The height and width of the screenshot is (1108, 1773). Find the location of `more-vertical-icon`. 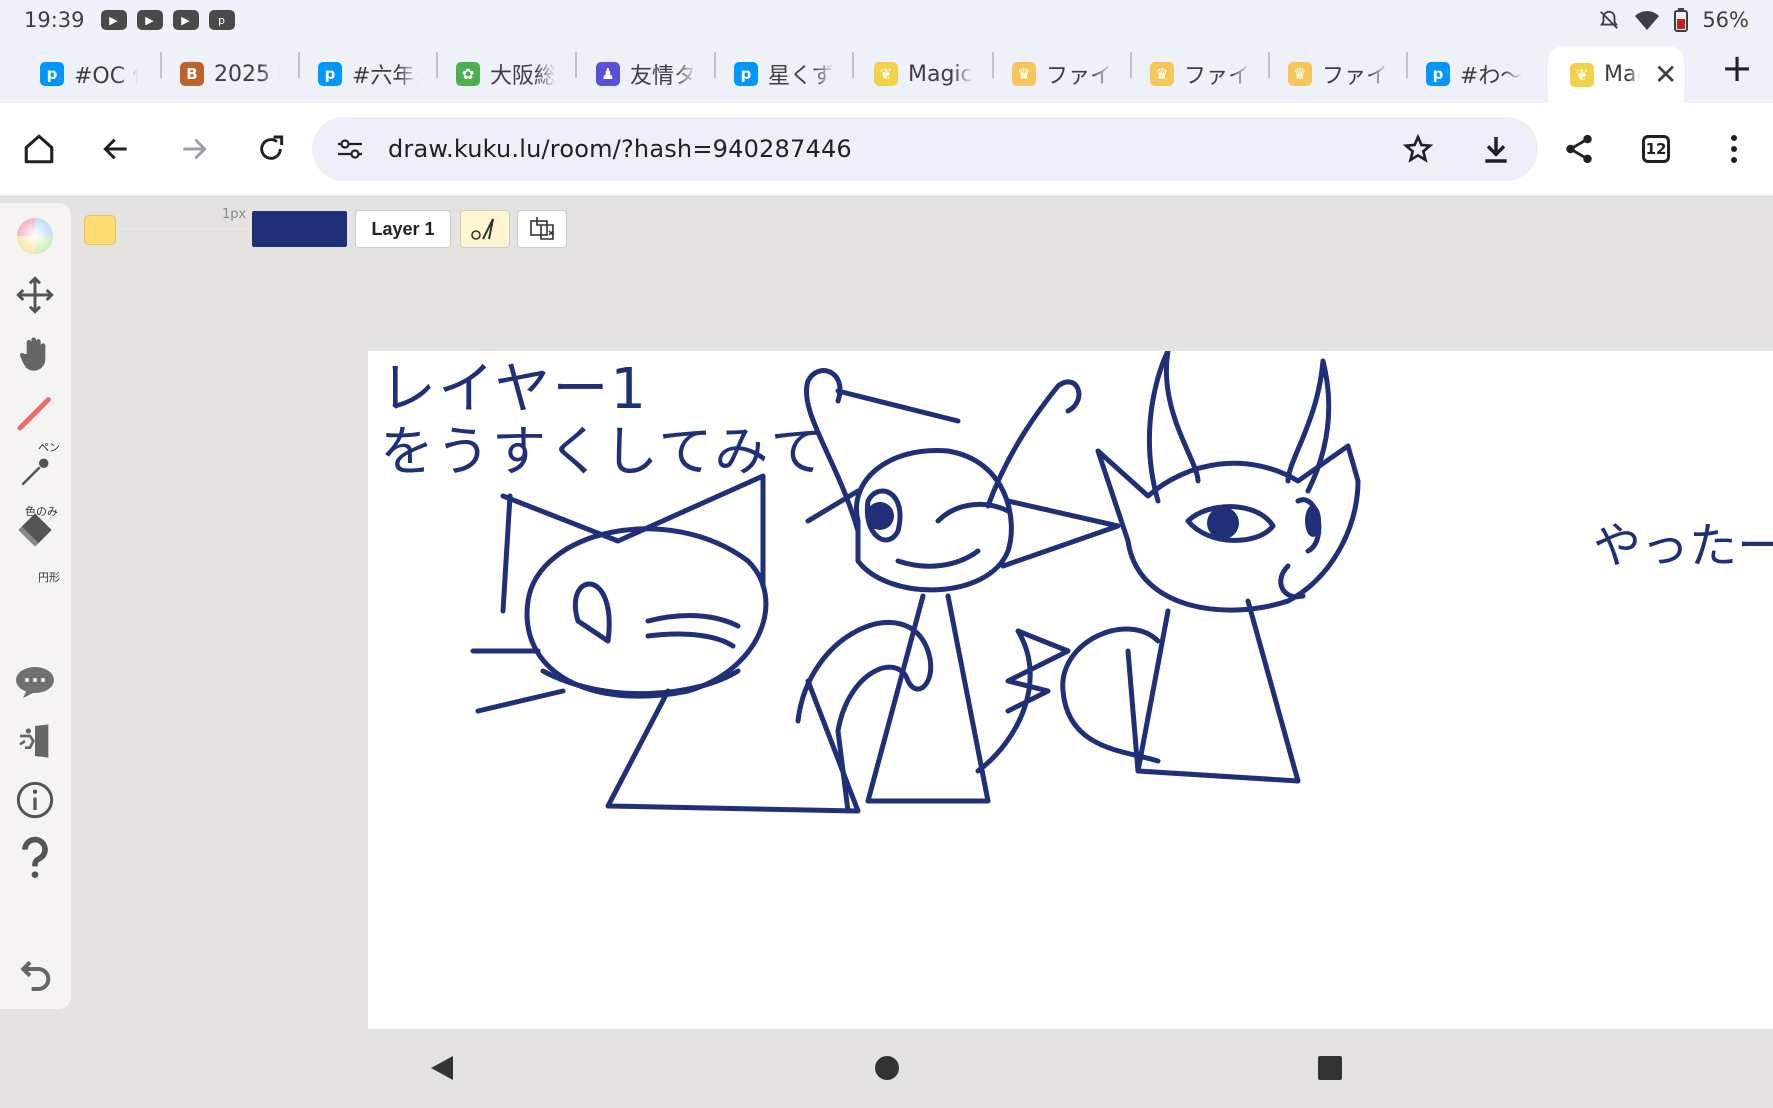

more-vertical-icon is located at coordinates (1734, 149).